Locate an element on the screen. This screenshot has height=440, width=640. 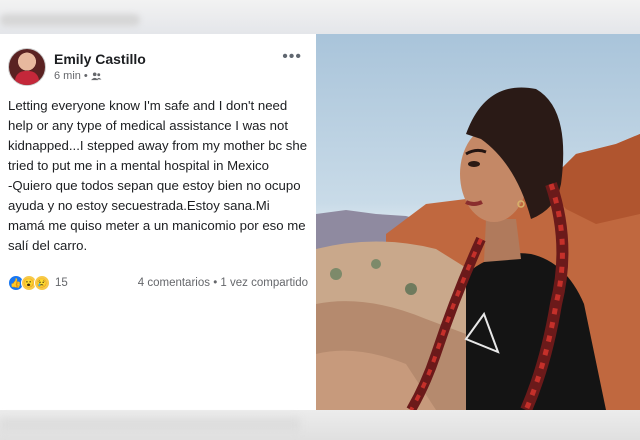
post-stats: 4 comentarios • 1 vez compartido is located at coordinates (223, 283).